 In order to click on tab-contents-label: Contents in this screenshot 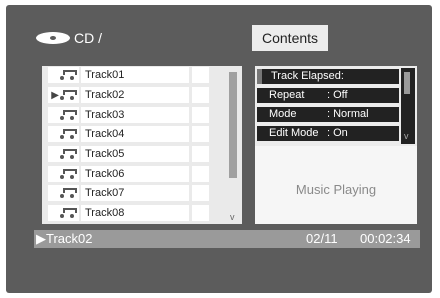, I will do `click(290, 38)`.